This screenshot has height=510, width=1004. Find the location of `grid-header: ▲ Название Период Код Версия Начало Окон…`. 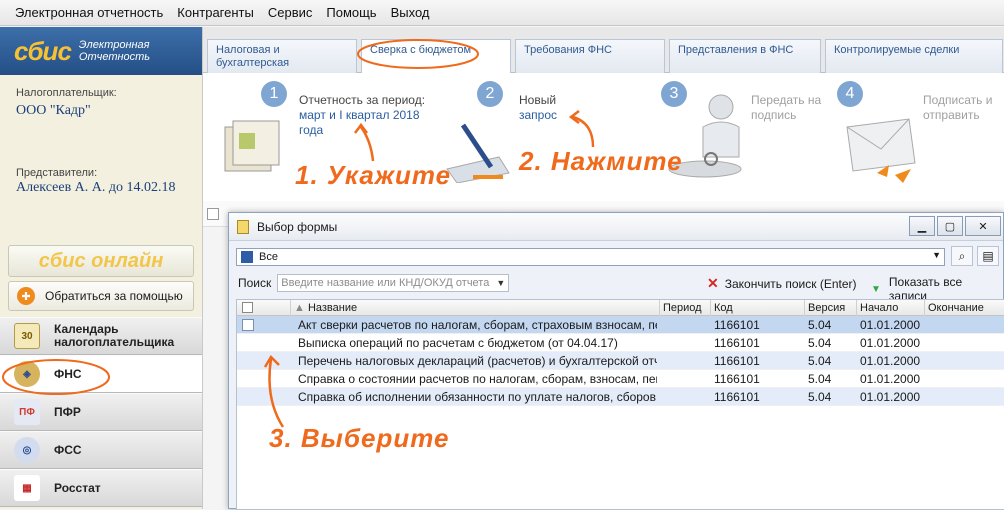

grid-header: ▲ Название Период Код Версия Начало Окон… is located at coordinates (620, 308).